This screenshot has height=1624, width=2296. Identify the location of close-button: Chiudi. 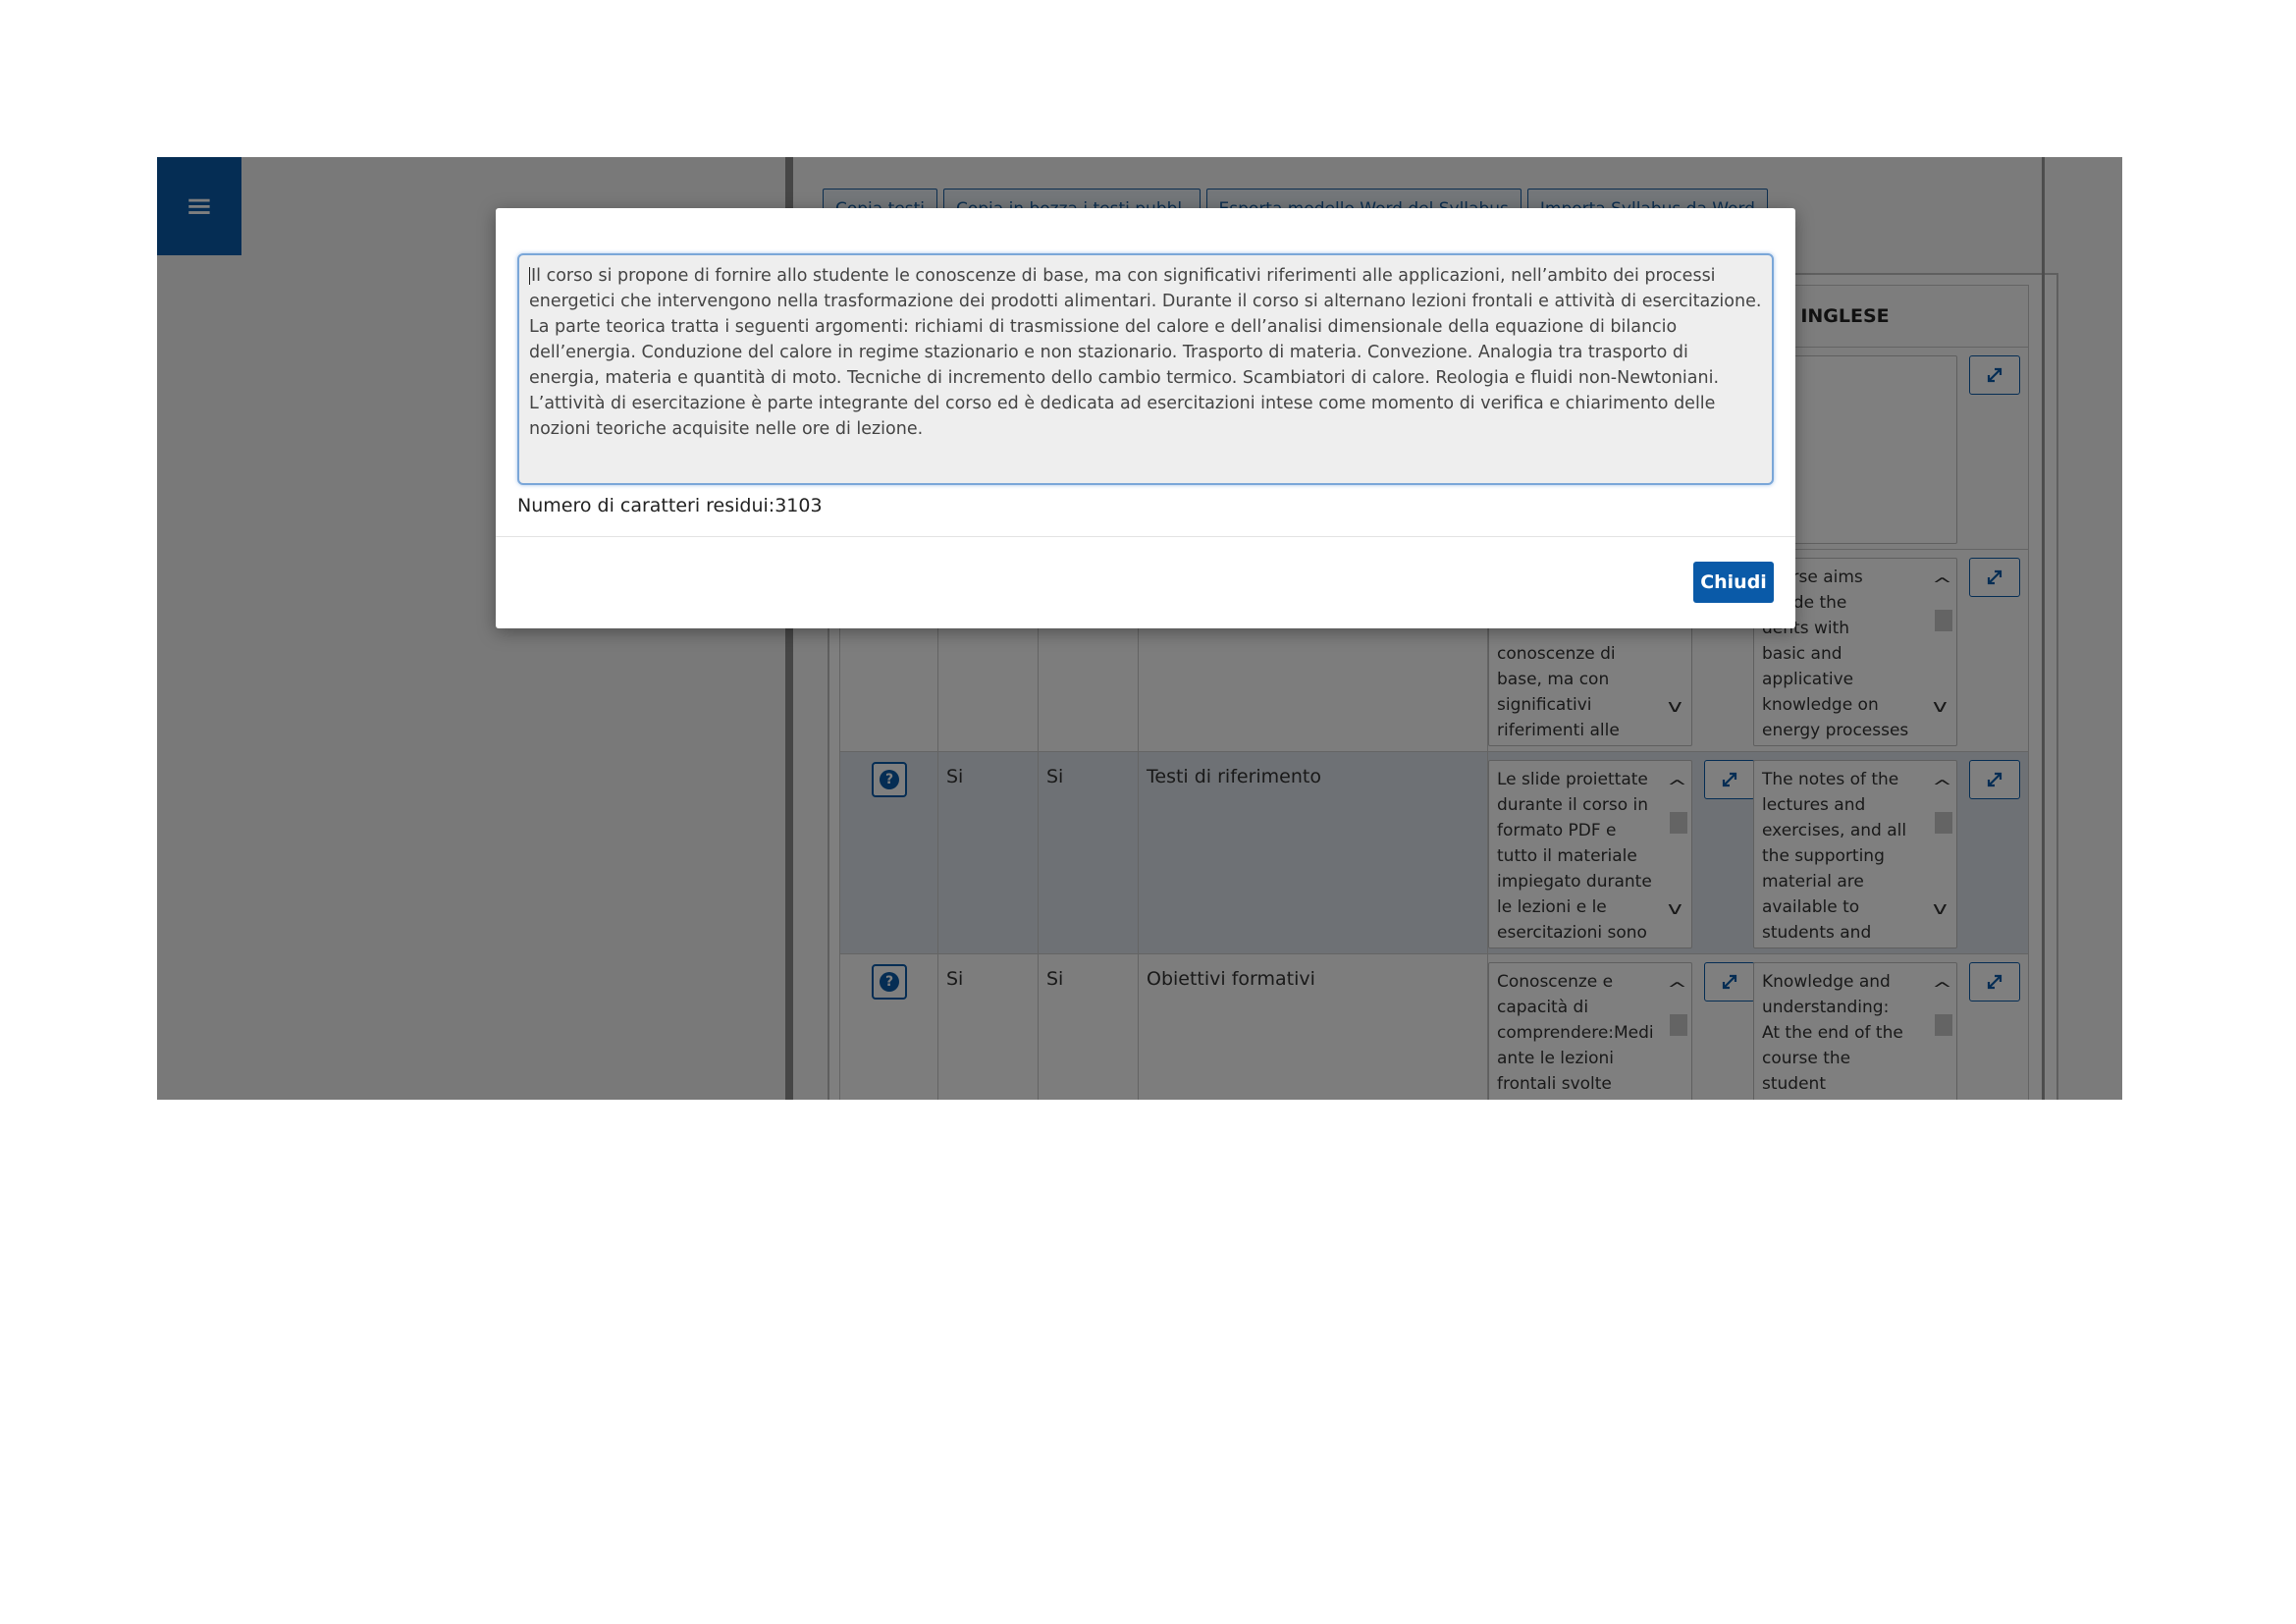
(1733, 582).